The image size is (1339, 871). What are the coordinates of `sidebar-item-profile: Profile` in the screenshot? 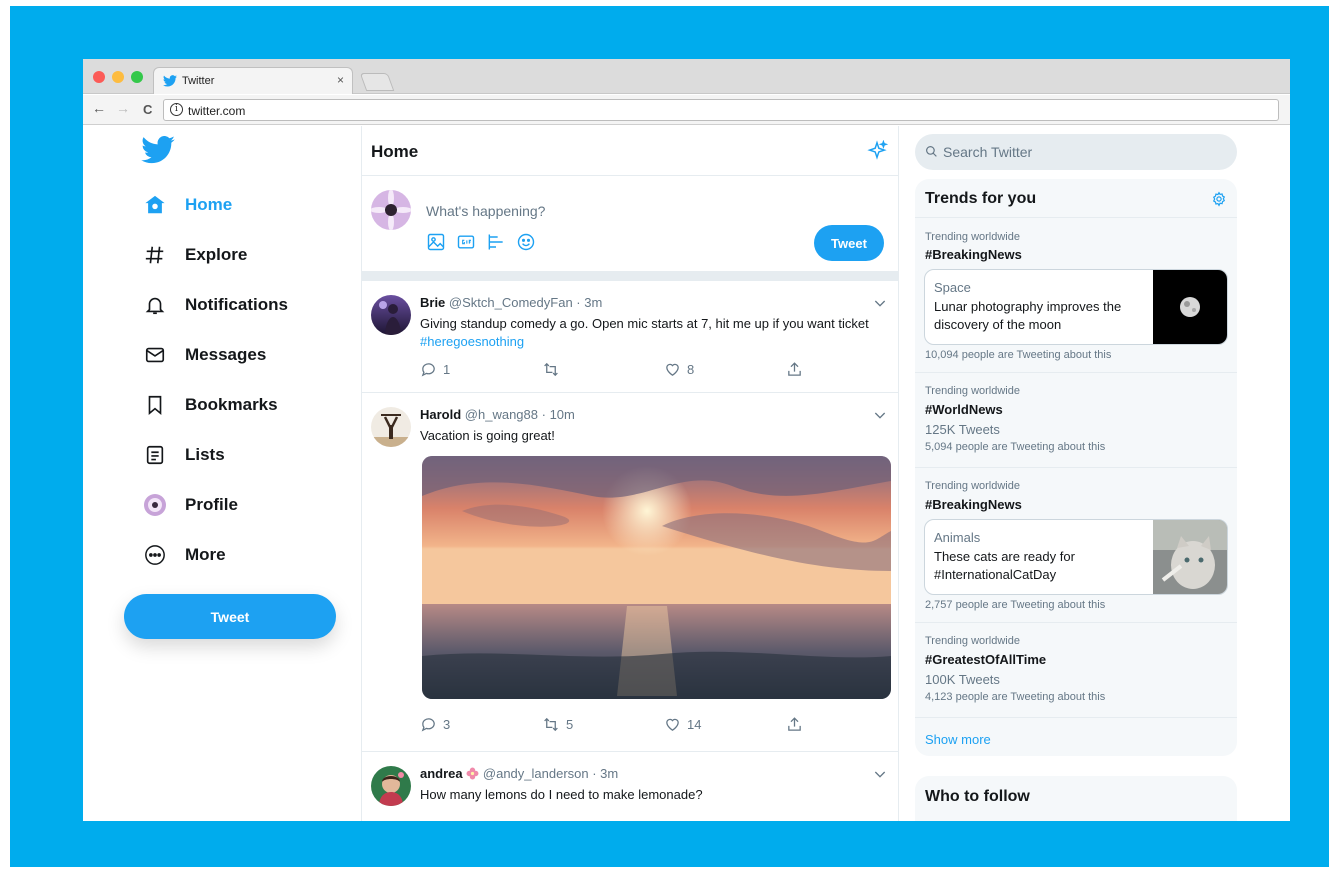 It's located at (190, 505).